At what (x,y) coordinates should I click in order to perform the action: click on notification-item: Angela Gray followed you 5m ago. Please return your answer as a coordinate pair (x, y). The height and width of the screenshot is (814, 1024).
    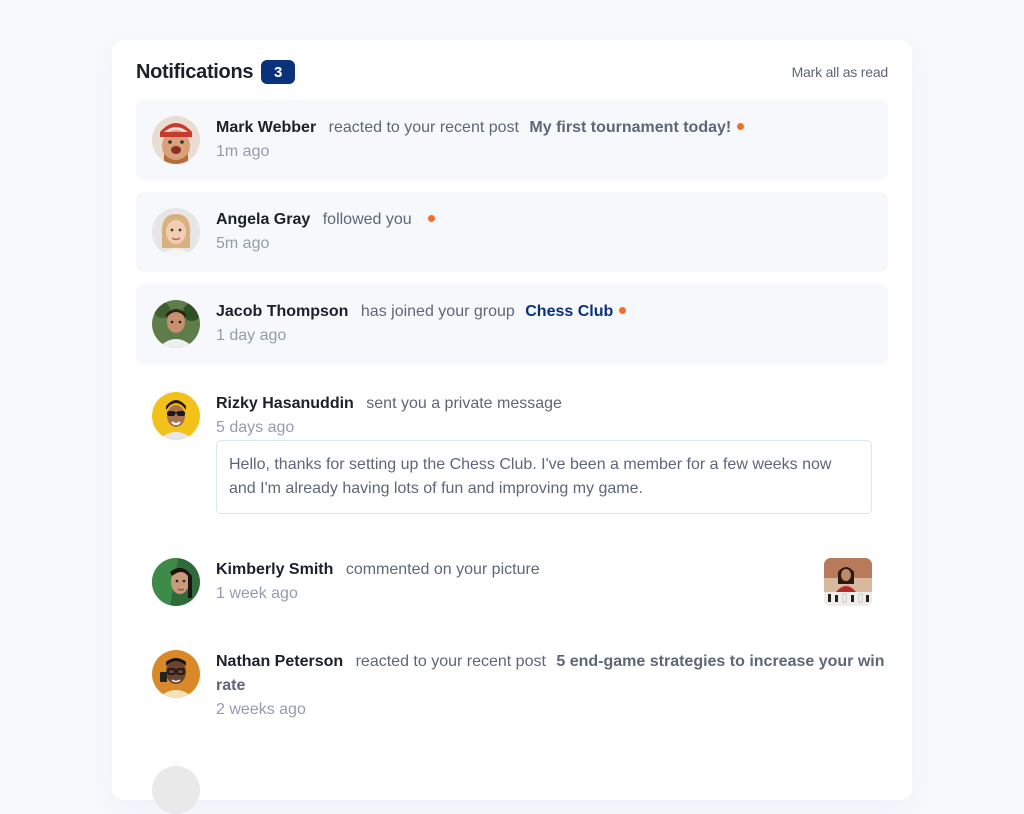
    Looking at the image, I should click on (512, 232).